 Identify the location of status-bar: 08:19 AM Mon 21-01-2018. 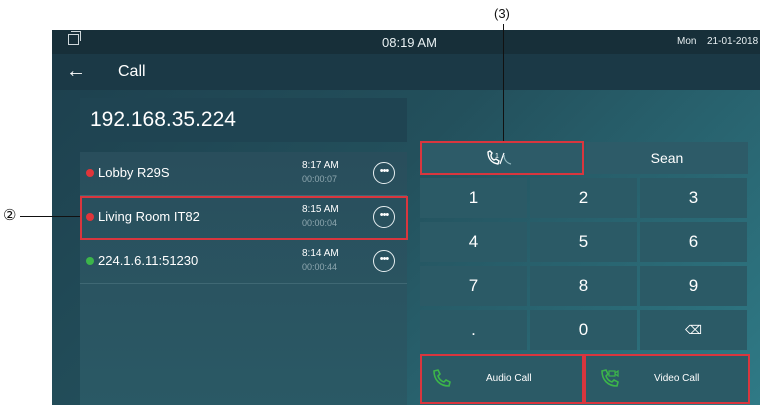
(406, 42).